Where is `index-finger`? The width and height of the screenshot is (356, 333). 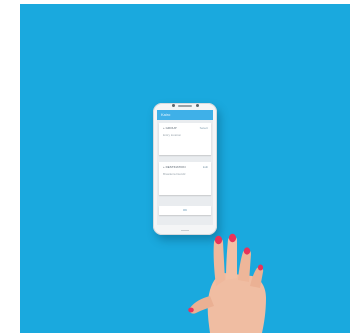
index-finger is located at coordinates (219, 262).